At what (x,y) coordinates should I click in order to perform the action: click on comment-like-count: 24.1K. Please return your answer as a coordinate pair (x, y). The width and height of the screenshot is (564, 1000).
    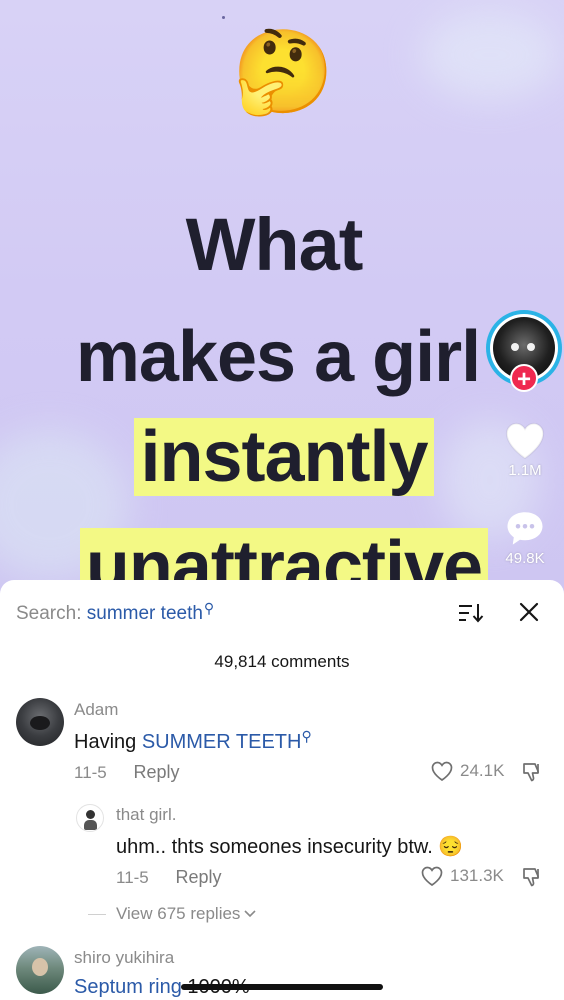
    Looking at the image, I should click on (482, 770).